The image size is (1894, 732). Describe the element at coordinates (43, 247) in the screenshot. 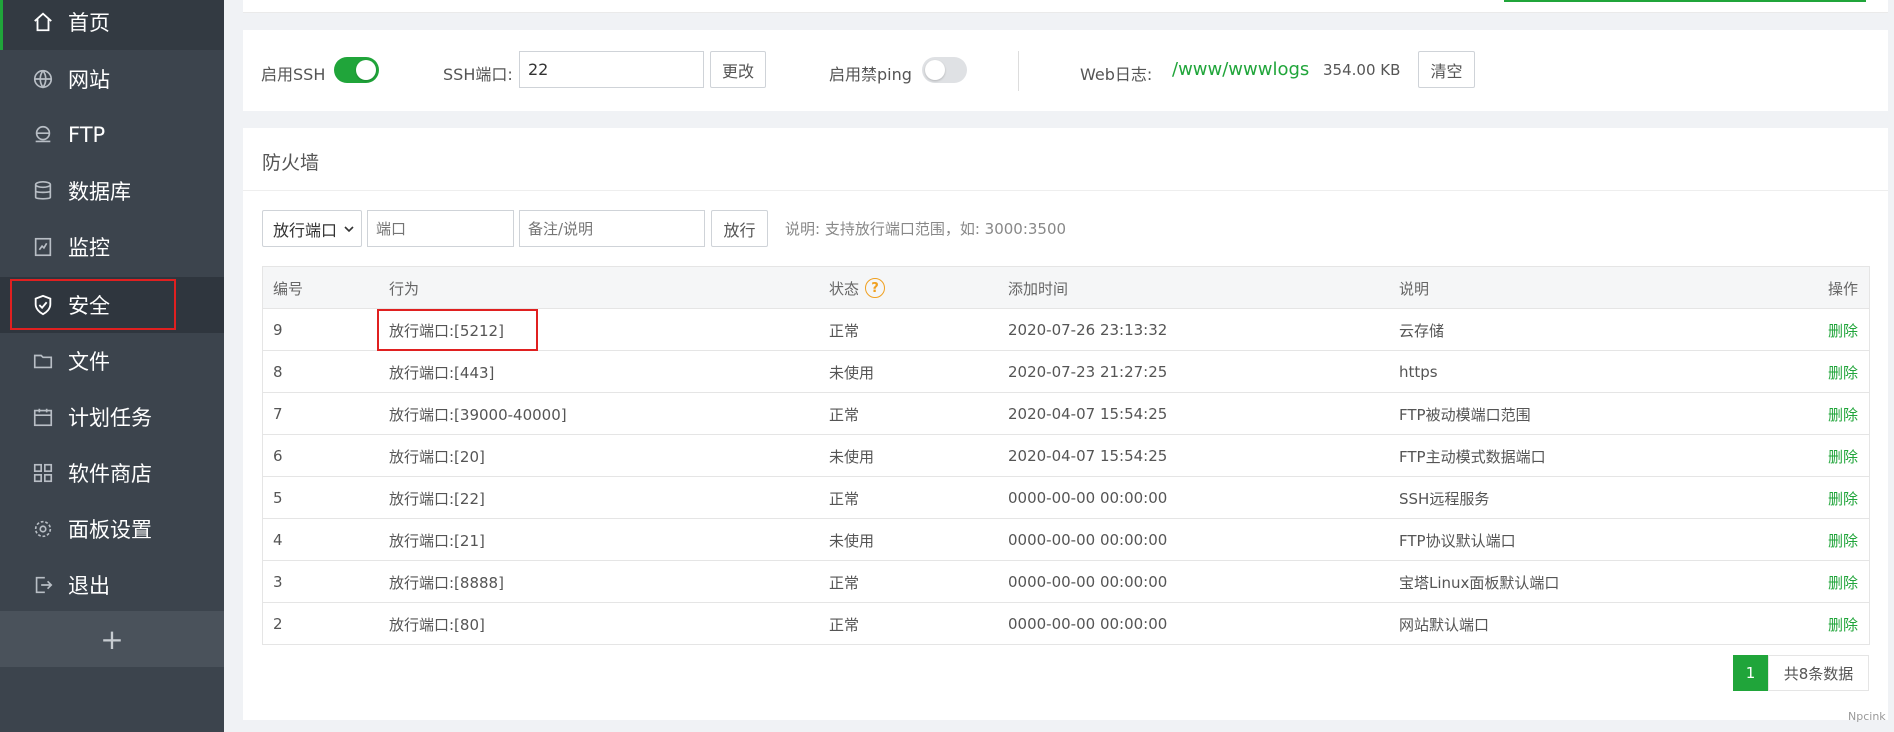

I see `monitor-icon` at that location.